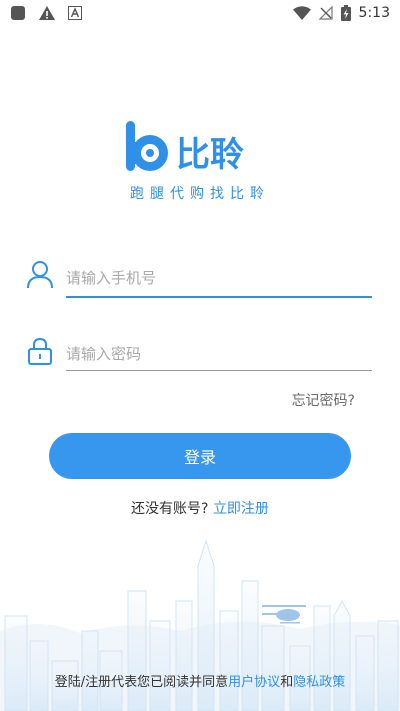 The width and height of the screenshot is (400, 711). Describe the element at coordinates (200, 14) in the screenshot. I see `status-bar: 5:13` at that location.